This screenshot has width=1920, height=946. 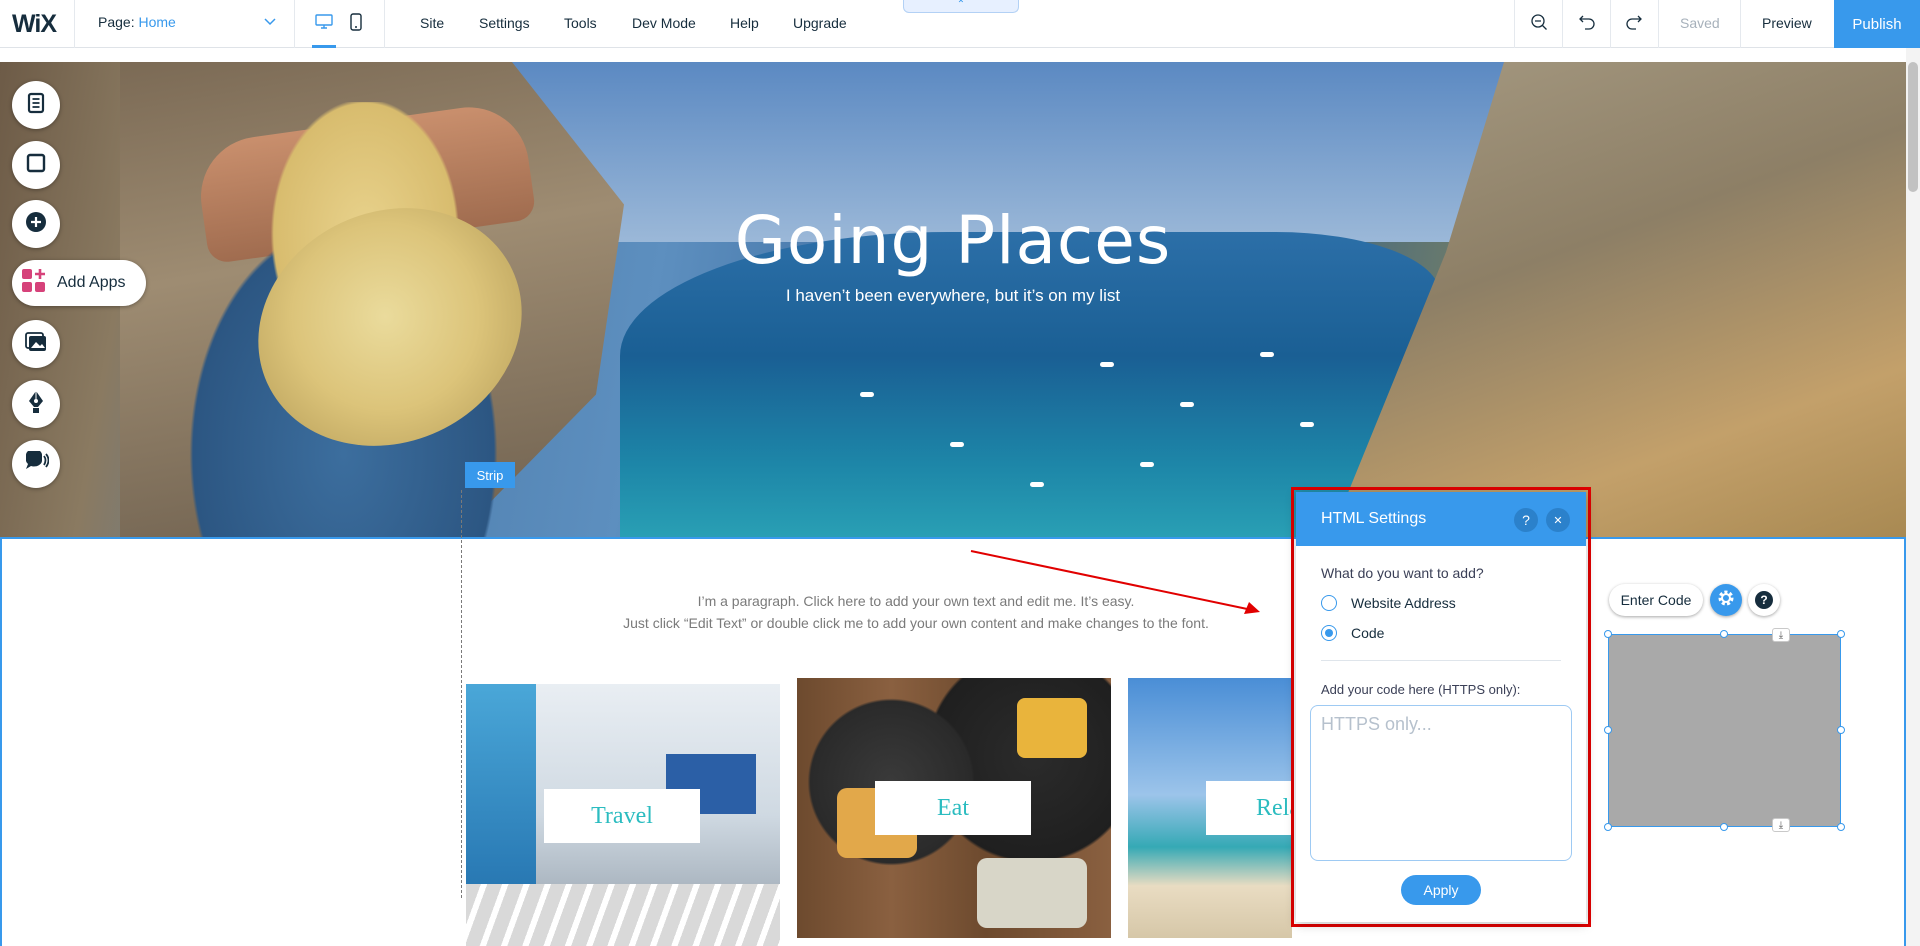 I want to click on add-apps-button: Add Apps, so click(x=79, y=283).